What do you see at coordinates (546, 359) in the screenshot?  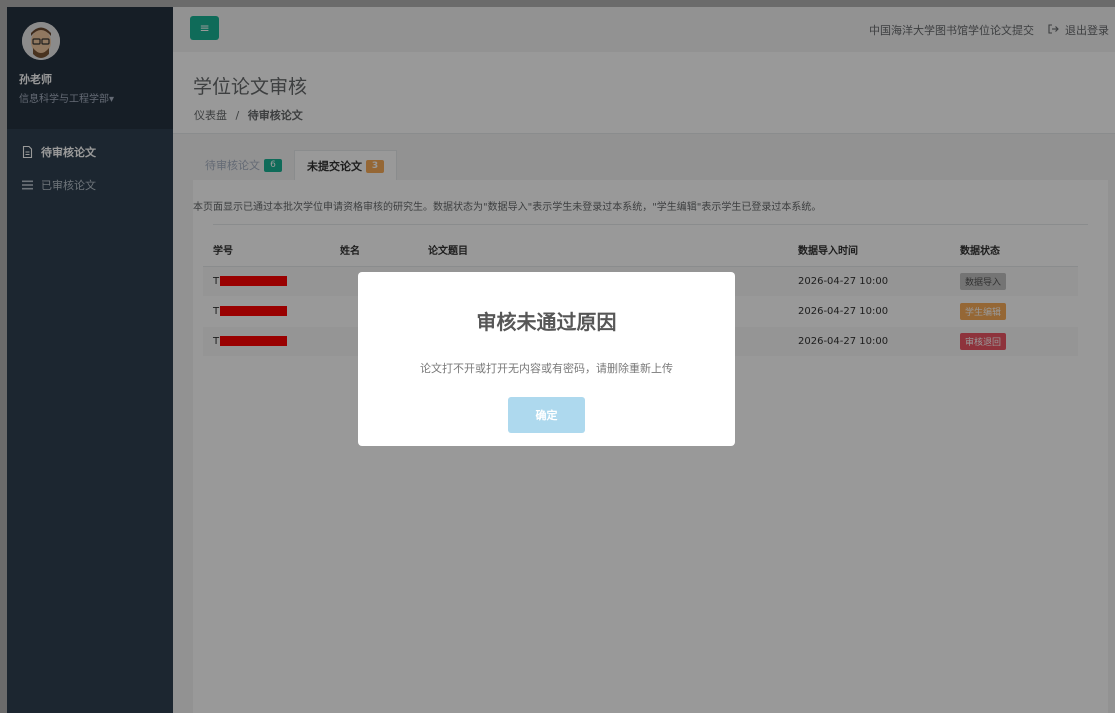 I see `rejection-reason-dialog: 审核未通过原因 论文打不开或打开无内容或有密码，请删除重新上传 确定` at bounding box center [546, 359].